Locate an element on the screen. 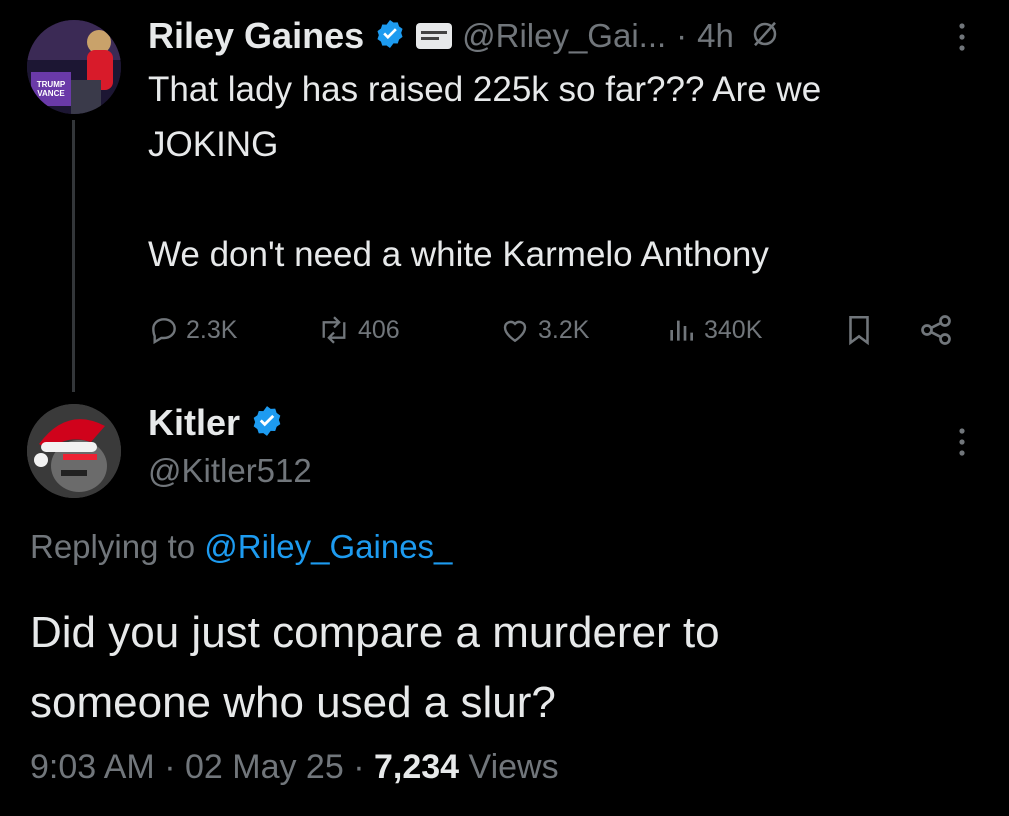 This screenshot has height=816, width=1009. avatar-riley-gaines: TRUMP VANCE is located at coordinates (74, 67).